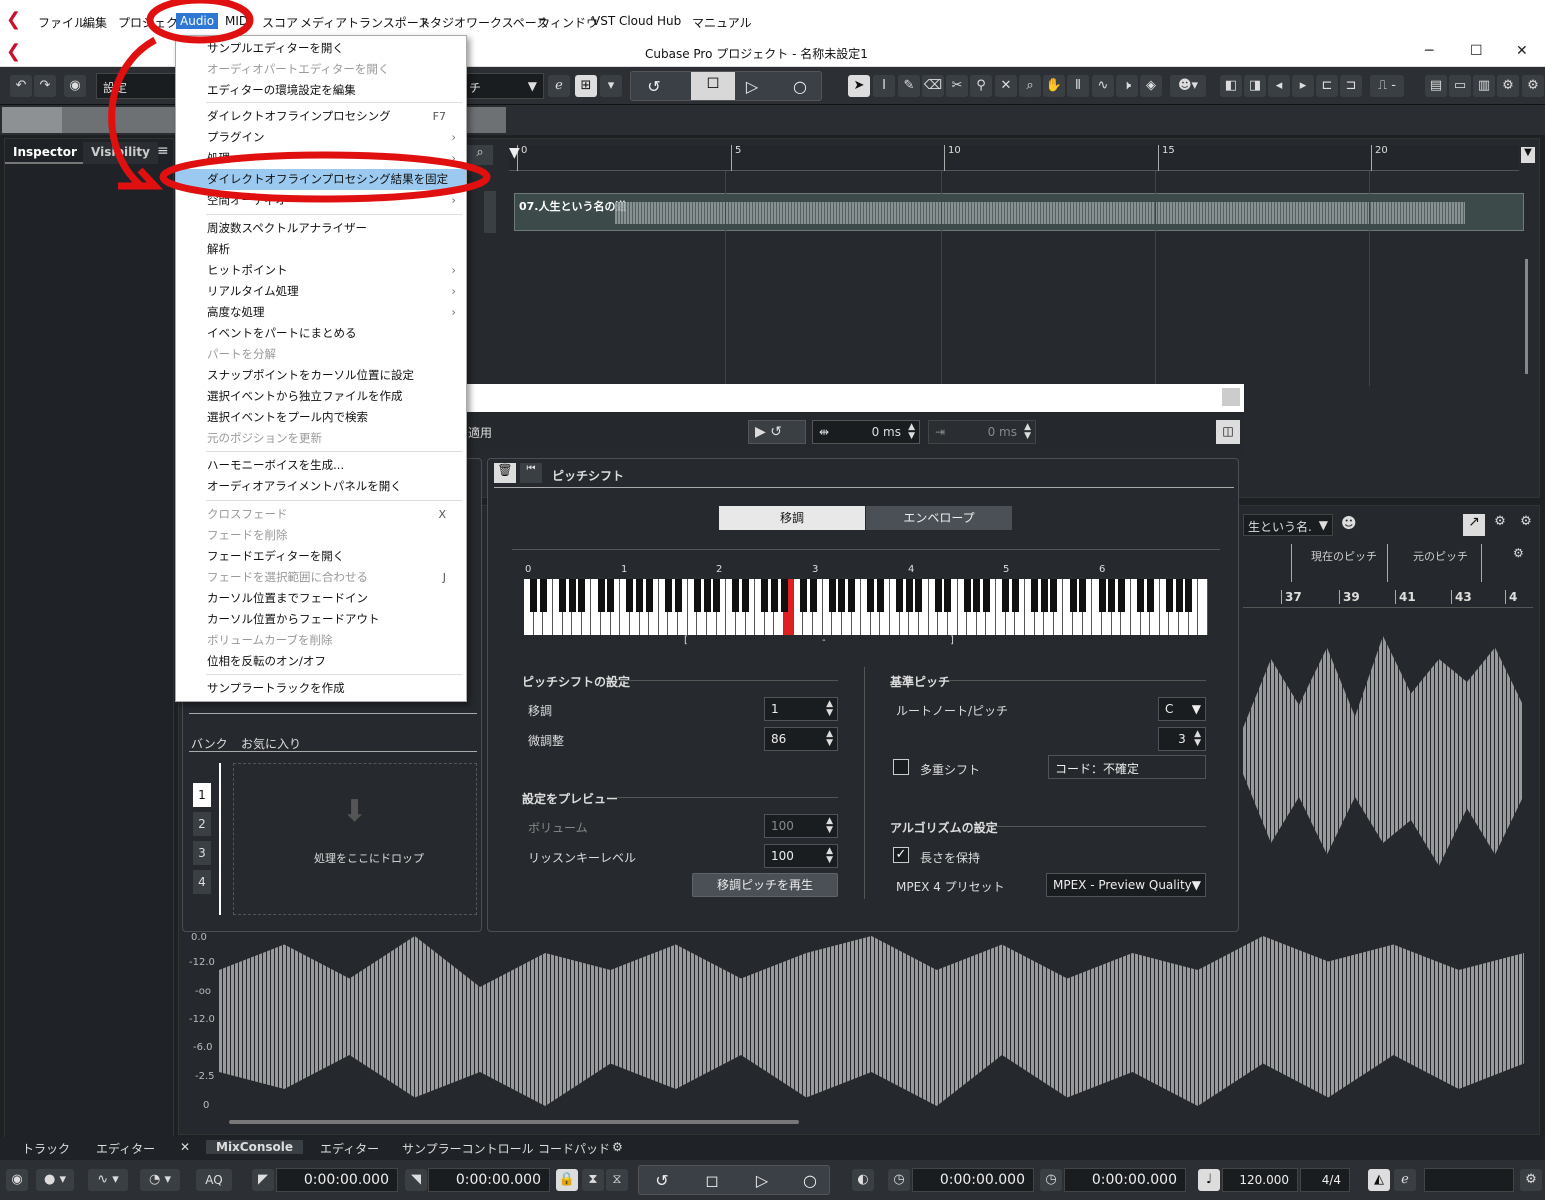  I want to click on menu-item: 高度な処理 ›, so click(321, 312).